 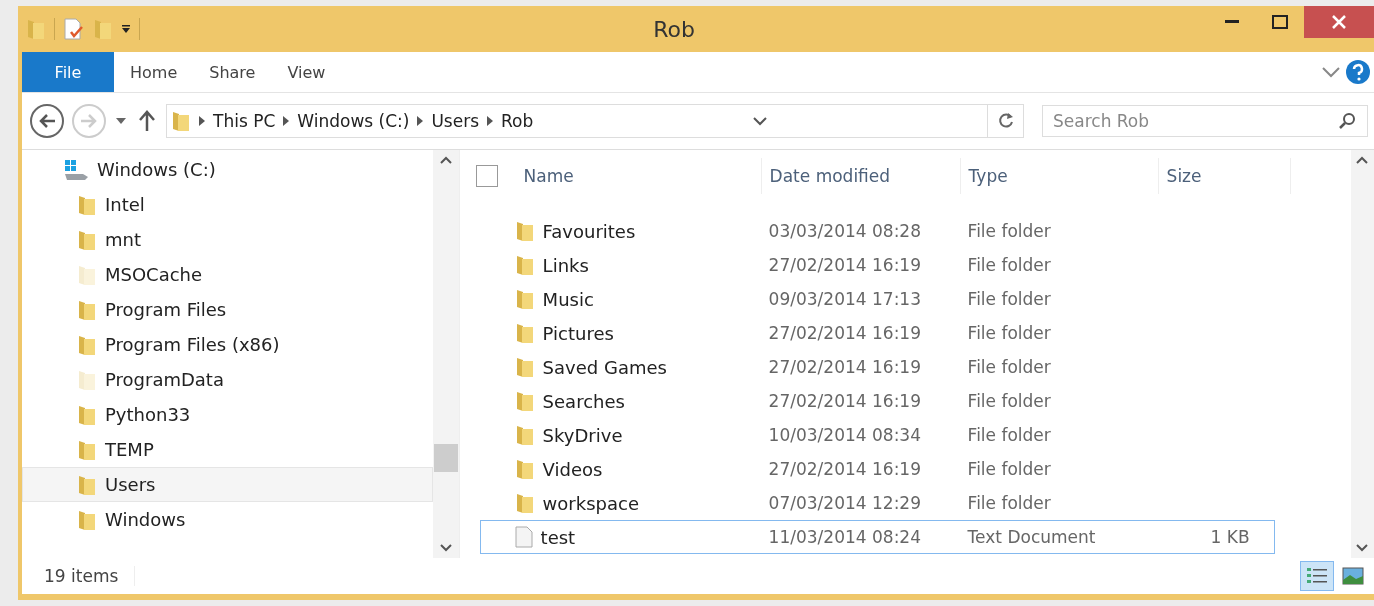 What do you see at coordinates (227, 239) in the screenshot?
I see `tree-item: mnt` at bounding box center [227, 239].